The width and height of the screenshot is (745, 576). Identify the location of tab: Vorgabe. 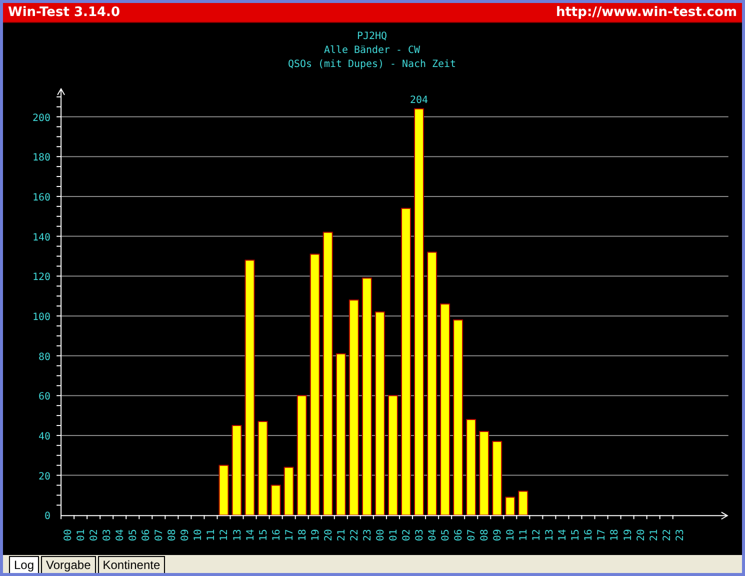
(68, 564).